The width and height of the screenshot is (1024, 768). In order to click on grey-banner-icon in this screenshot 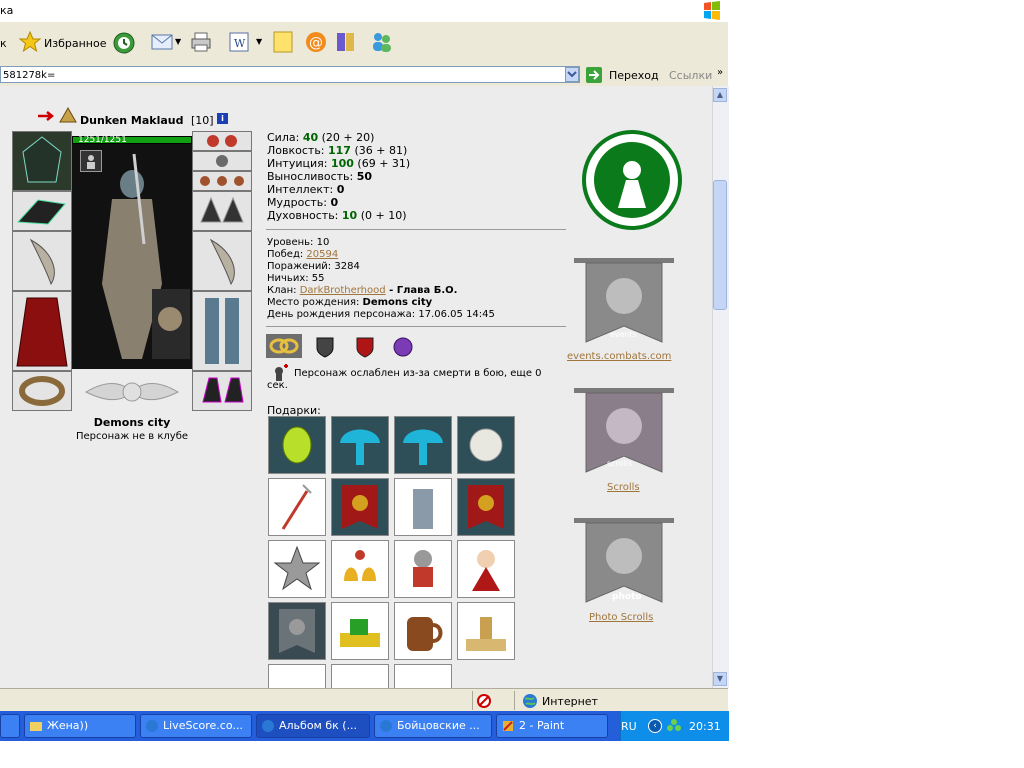, I will do `click(297, 631)`.